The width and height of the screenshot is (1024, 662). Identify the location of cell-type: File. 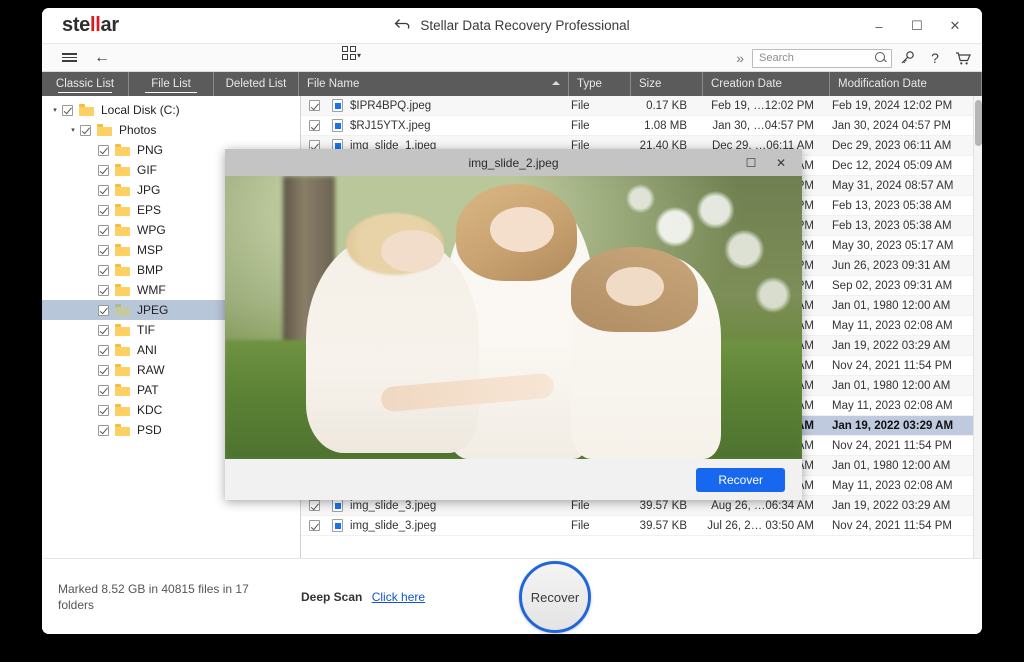
(580, 105).